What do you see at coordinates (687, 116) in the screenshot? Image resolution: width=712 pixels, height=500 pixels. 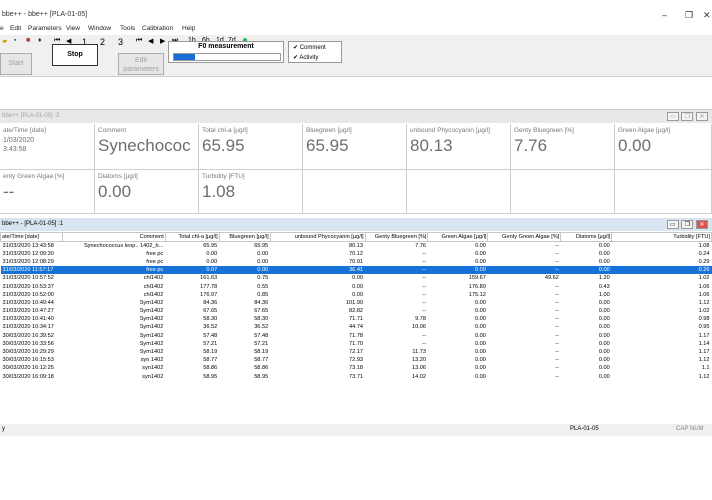 I see `panel1-restore-button: ❐` at bounding box center [687, 116].